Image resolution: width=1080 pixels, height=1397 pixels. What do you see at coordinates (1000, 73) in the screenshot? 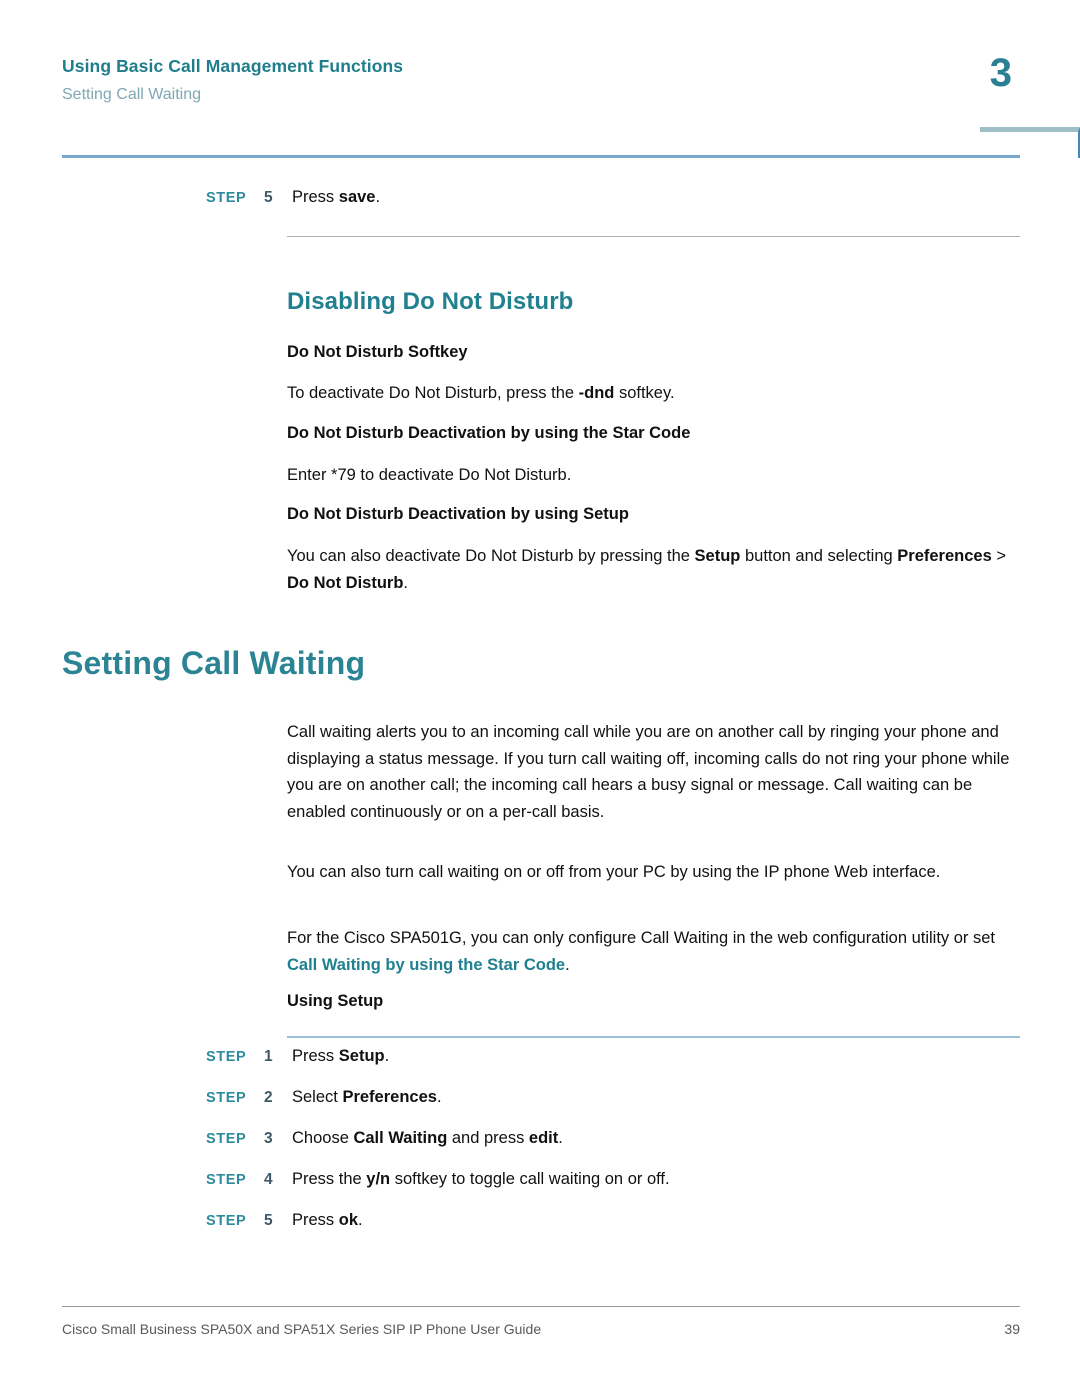
I see `chapter-number: 3` at bounding box center [1000, 73].